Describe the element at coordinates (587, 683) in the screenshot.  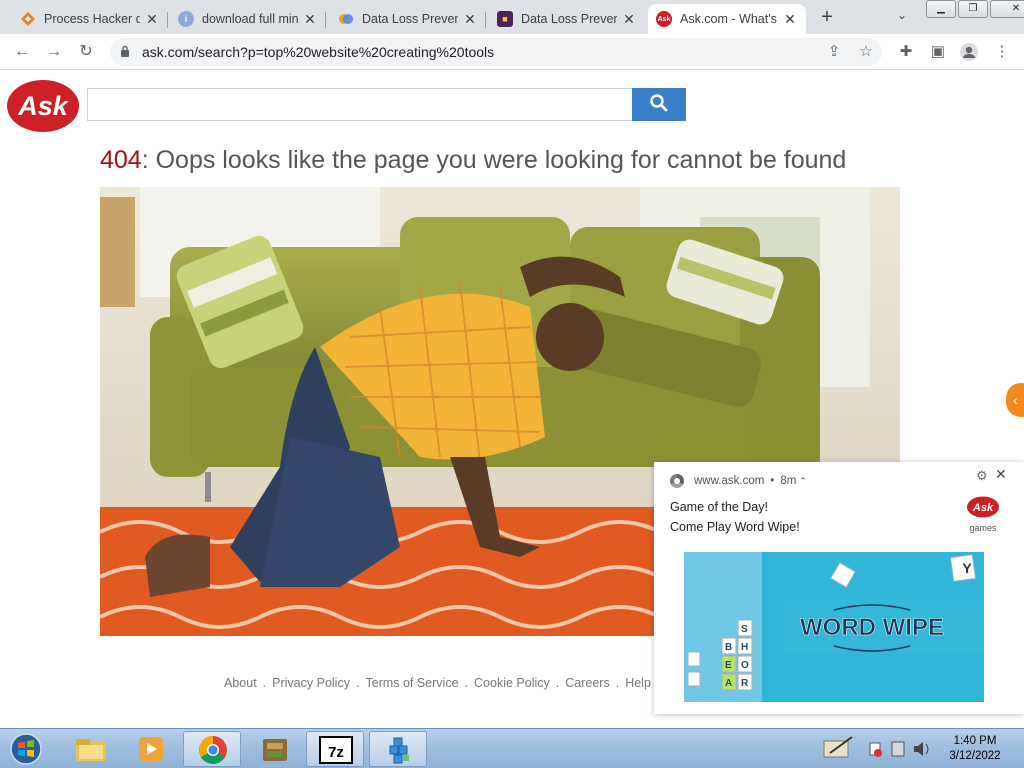
I see `footer-careers-link: Careers` at that location.